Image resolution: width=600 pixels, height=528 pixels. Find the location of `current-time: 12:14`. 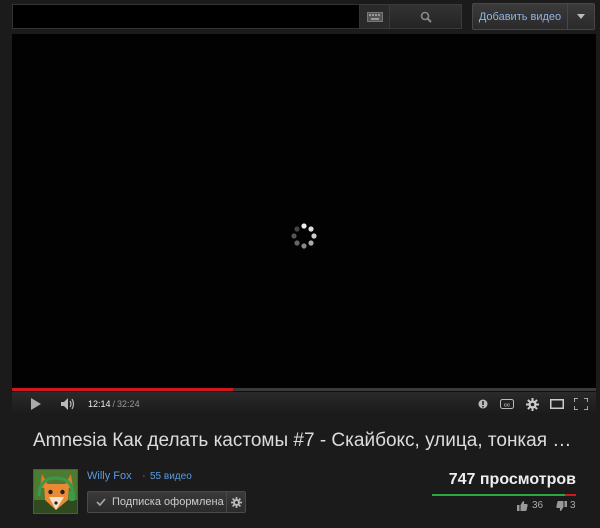

current-time: 12:14 is located at coordinates (99, 404).